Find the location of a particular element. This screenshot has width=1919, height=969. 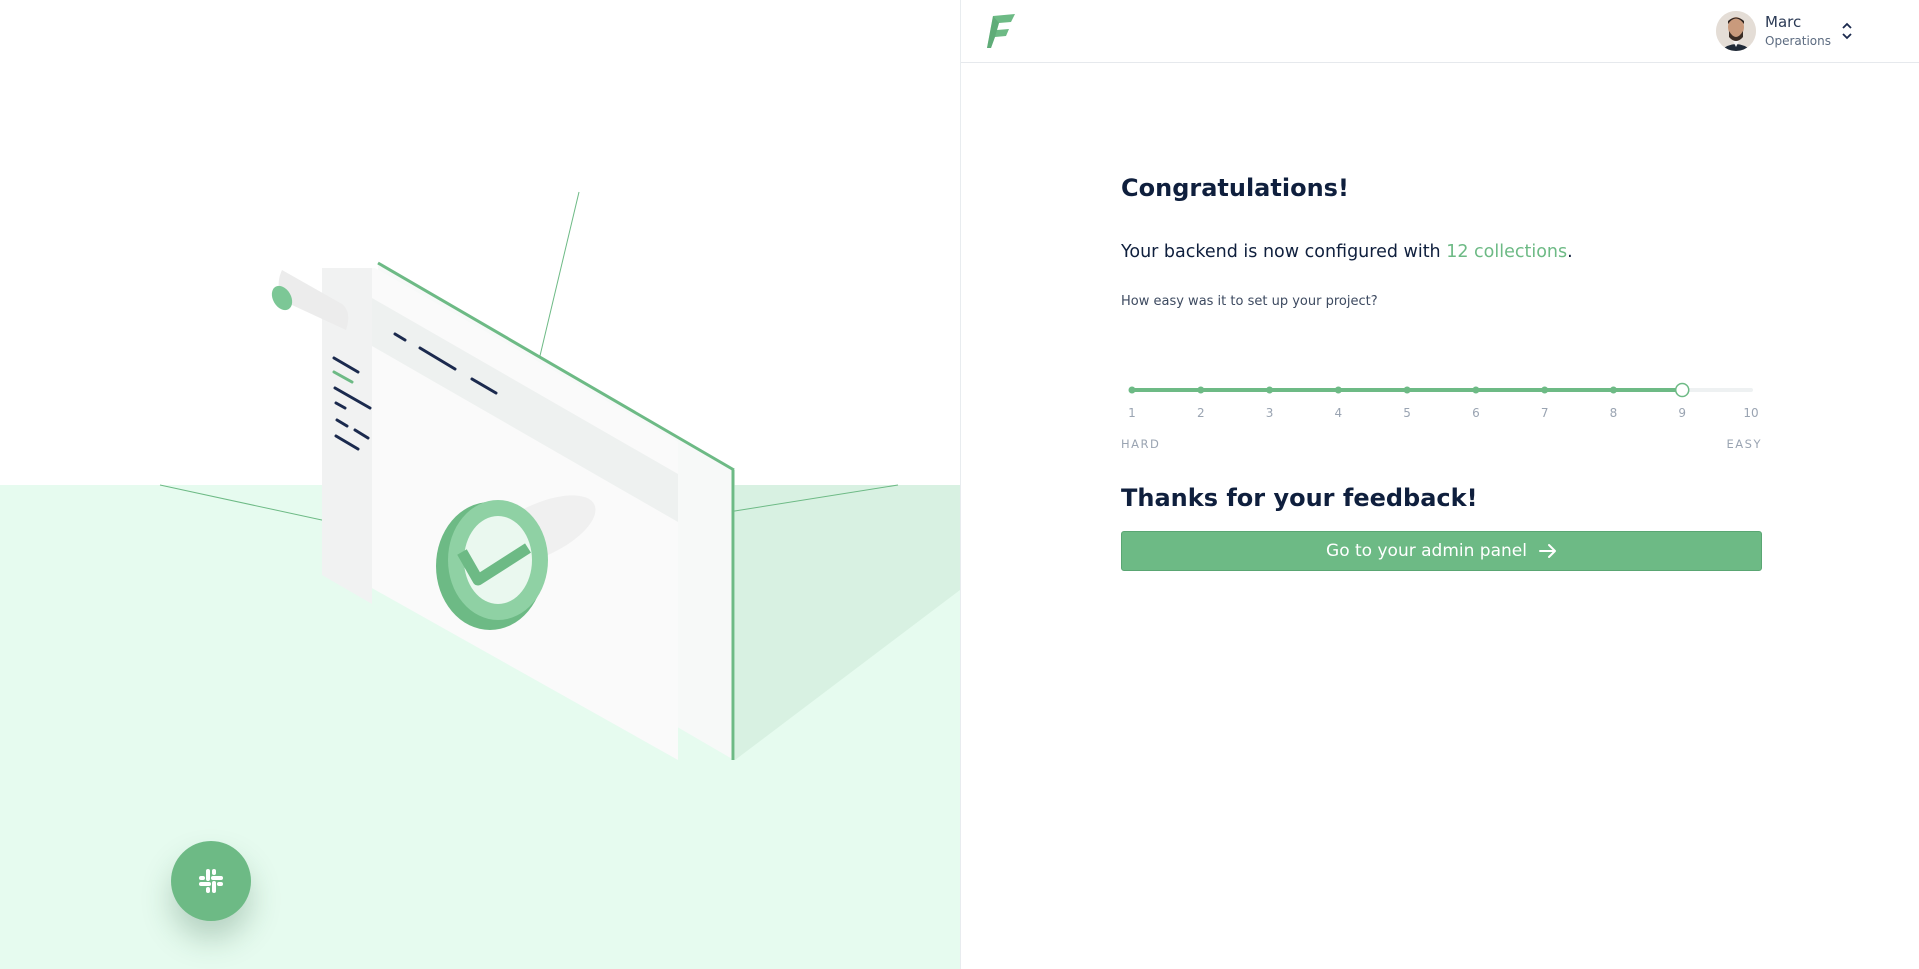

slider-tick-label: 4 is located at coordinates (1339, 413).